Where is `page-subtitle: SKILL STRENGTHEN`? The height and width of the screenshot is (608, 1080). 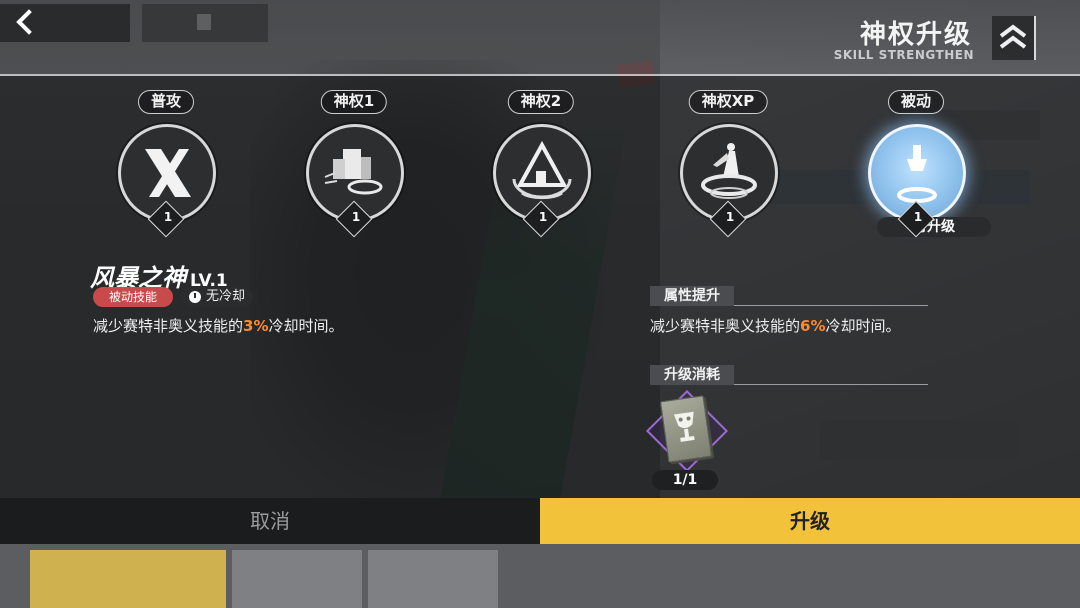 page-subtitle: SKILL STRENGTHEN is located at coordinates (903, 55).